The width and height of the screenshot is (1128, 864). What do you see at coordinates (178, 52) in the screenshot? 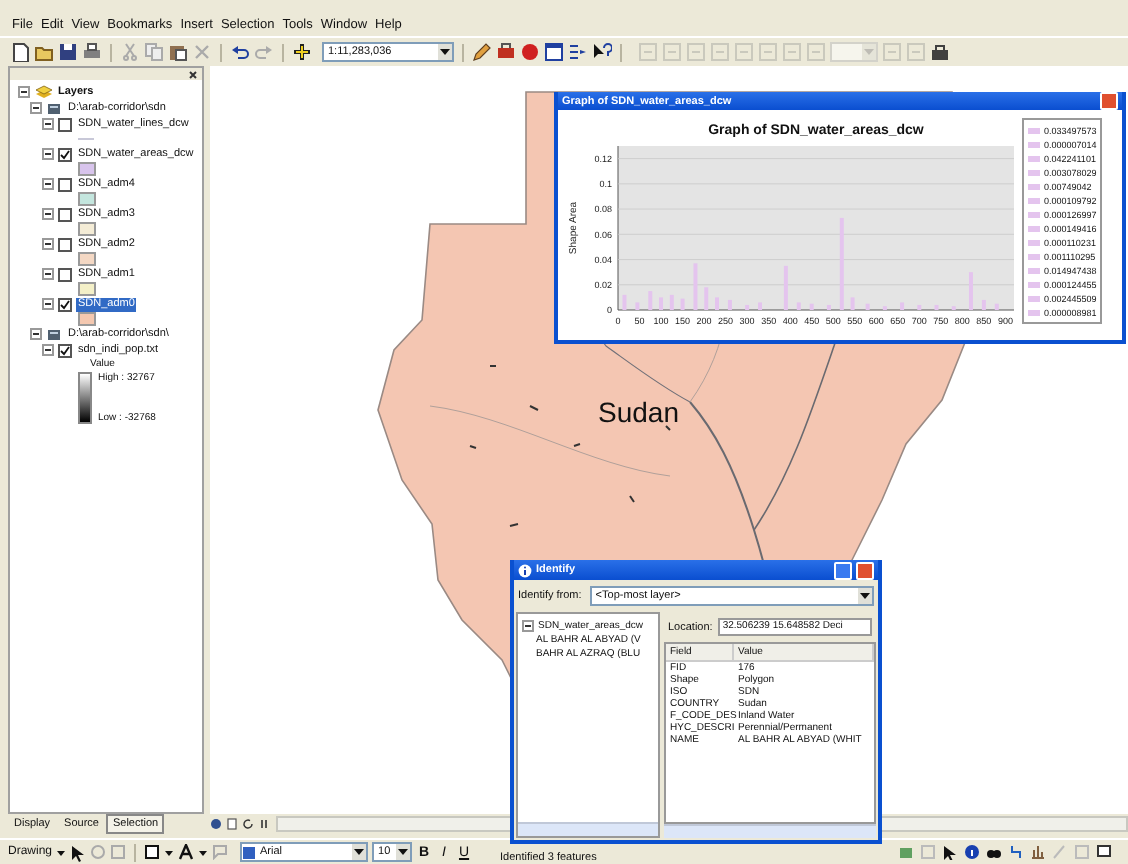
I see `paste-icon` at bounding box center [178, 52].